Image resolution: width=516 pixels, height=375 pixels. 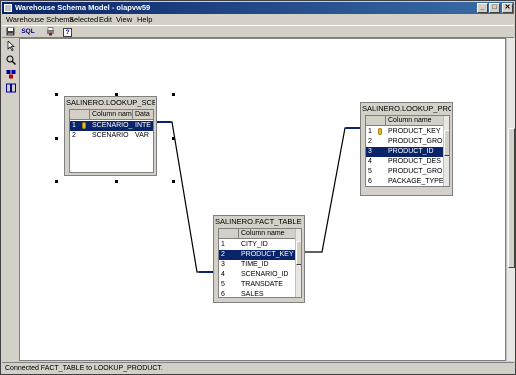 I want to click on join-line-fact-product, so click(x=332, y=190).